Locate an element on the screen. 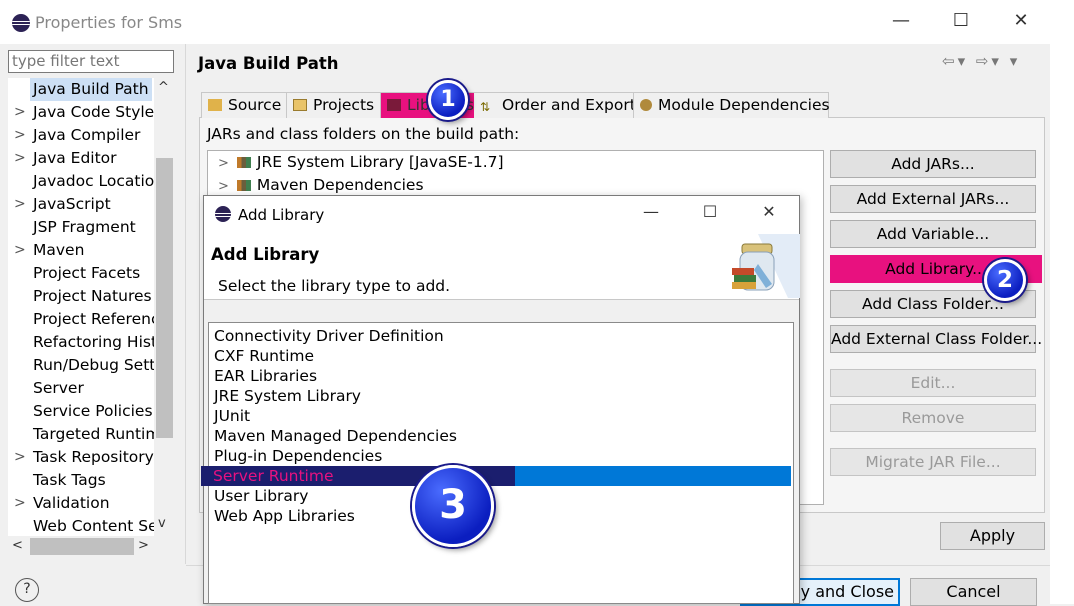 Image resolution: width=1074 pixels, height=606 pixels. list-item: Web App Libraries is located at coordinates (503, 516).